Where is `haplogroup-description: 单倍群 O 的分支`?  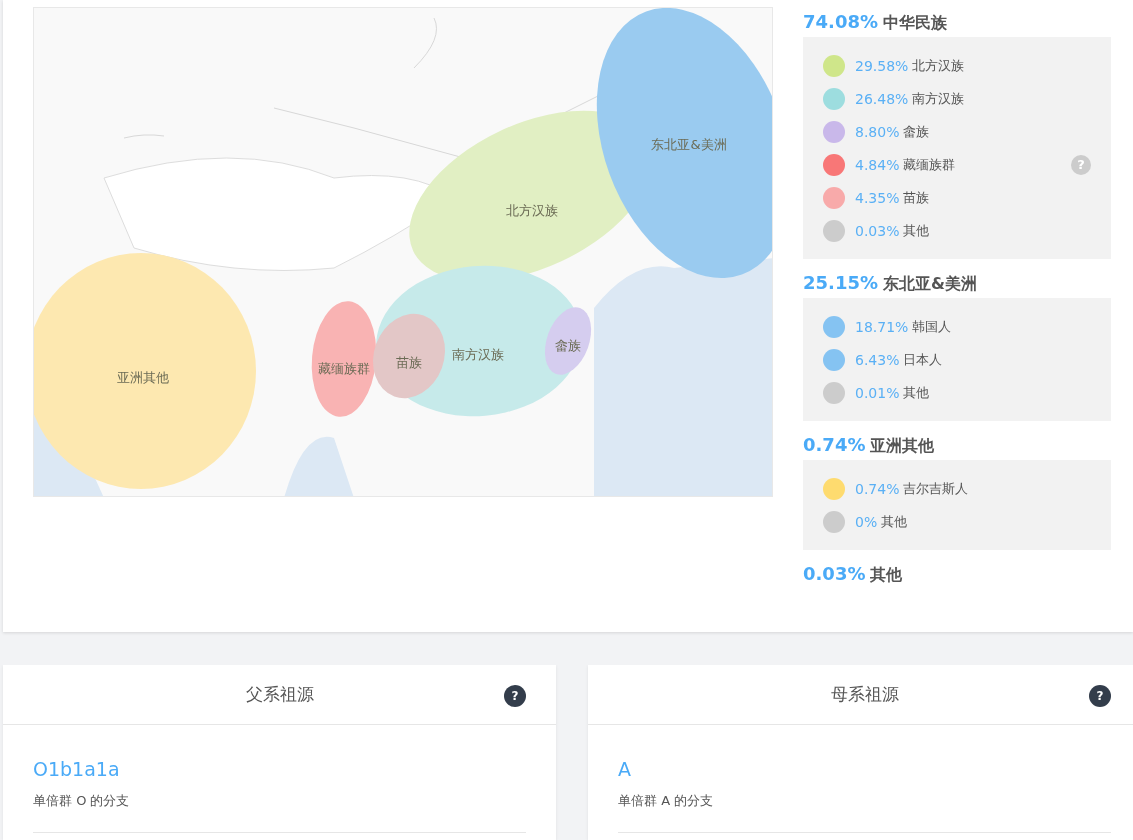 haplogroup-description: 单倍群 O 的分支 is located at coordinates (82, 801).